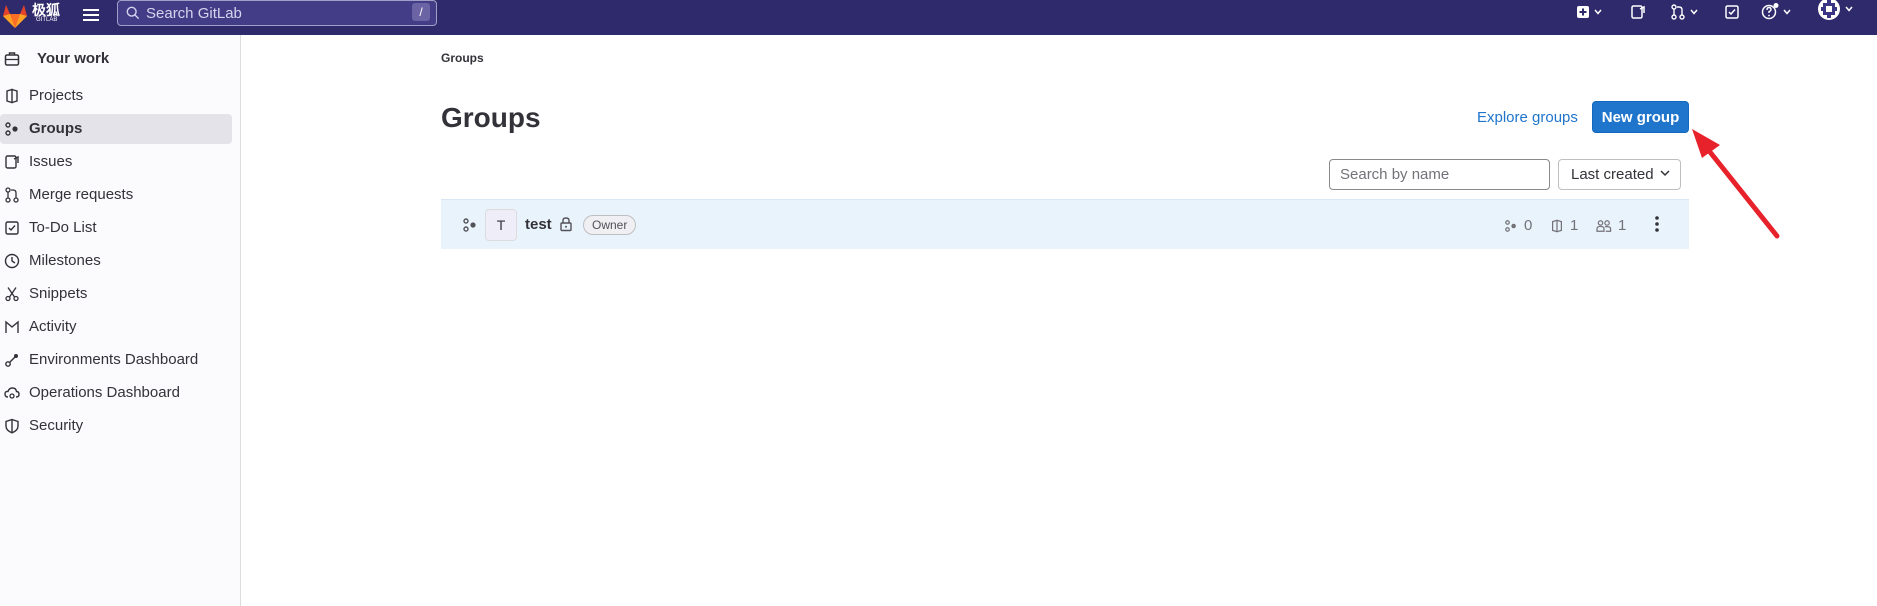 Image resolution: width=1877 pixels, height=606 pixels. I want to click on page-title: Groups, so click(491, 117).